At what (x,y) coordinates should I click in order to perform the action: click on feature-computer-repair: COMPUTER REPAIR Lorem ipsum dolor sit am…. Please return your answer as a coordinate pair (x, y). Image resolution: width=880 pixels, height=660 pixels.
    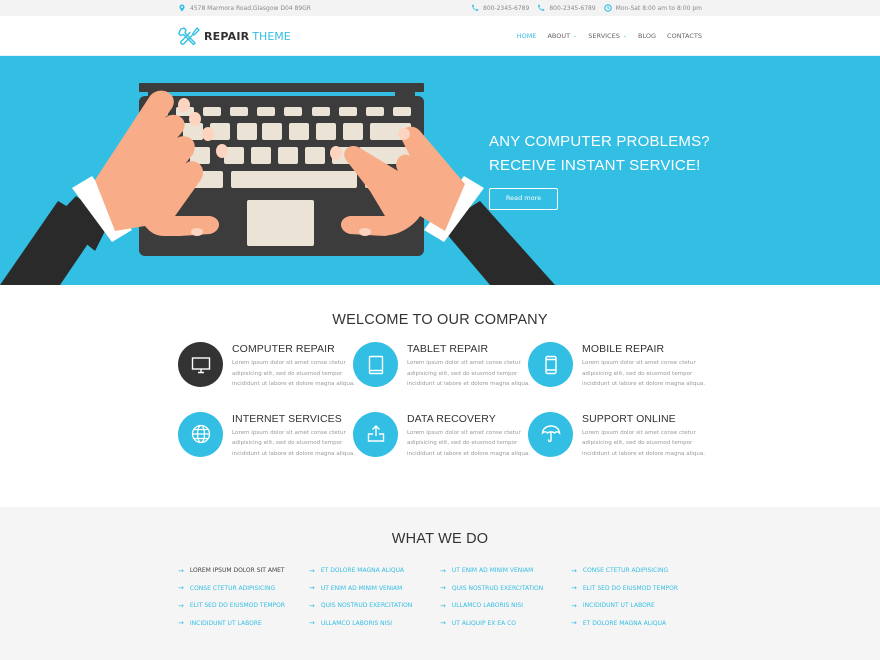
    Looking at the image, I should click on (266, 366).